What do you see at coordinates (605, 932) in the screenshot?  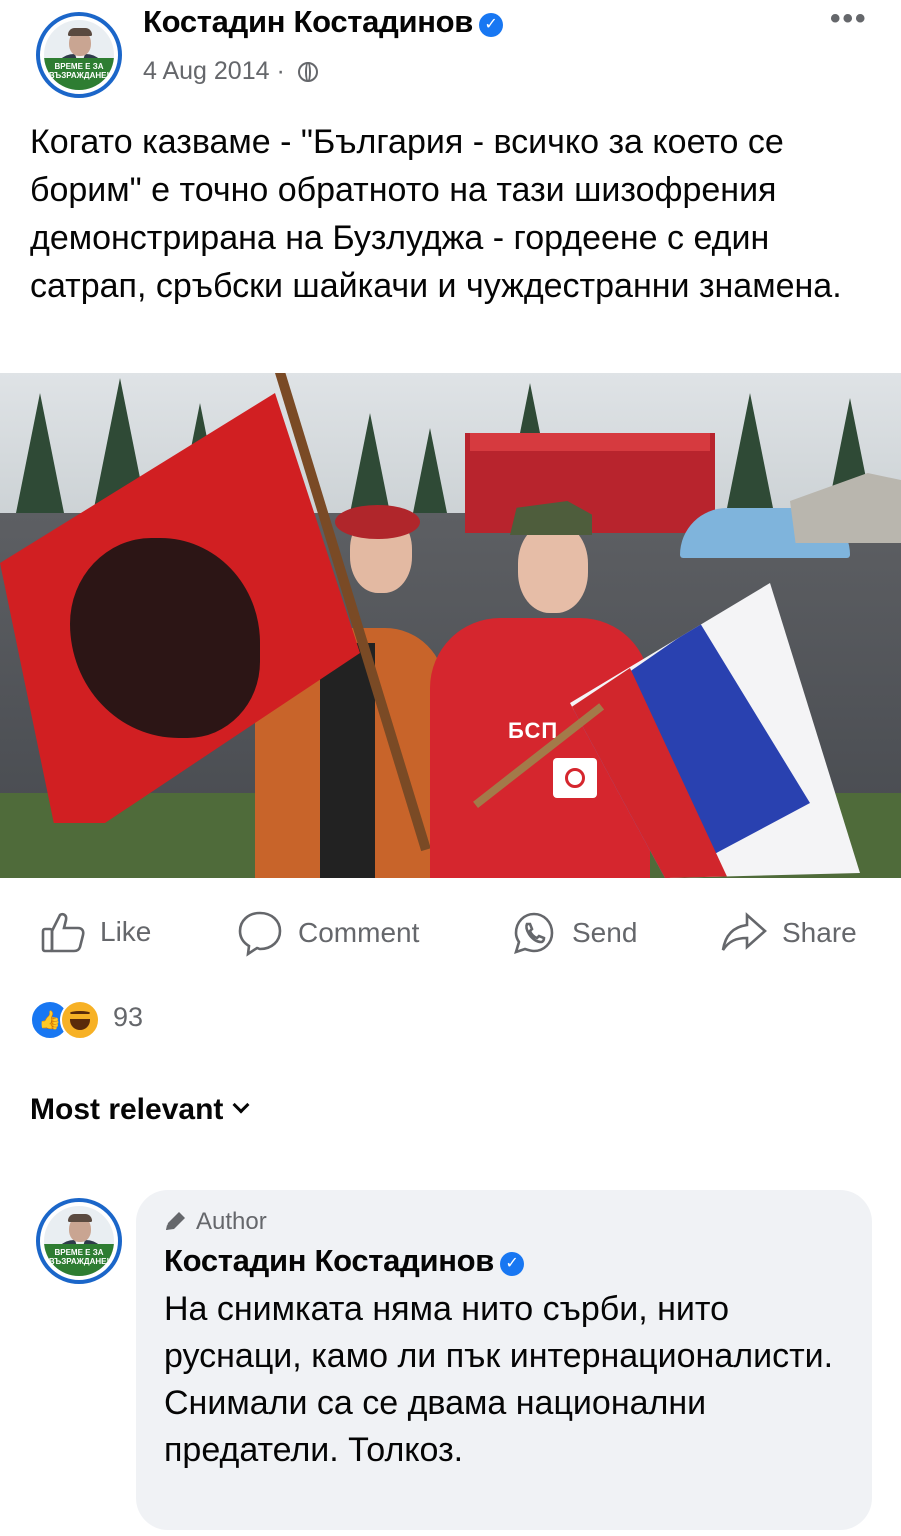 I see `send-label: Send` at bounding box center [605, 932].